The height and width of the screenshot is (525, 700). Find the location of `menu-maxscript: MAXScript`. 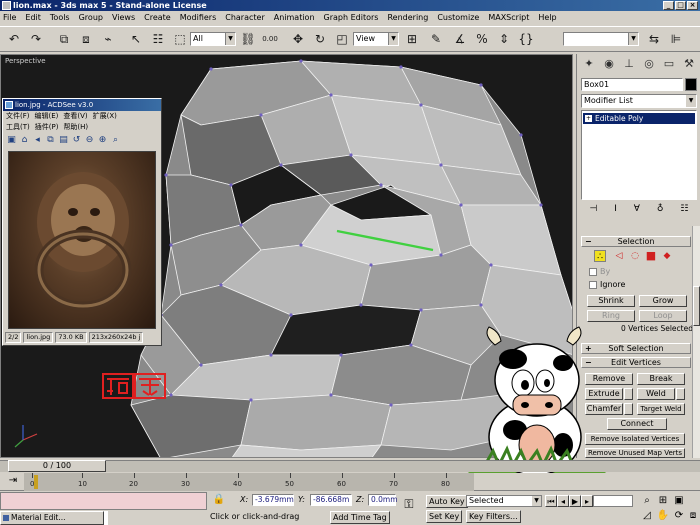

menu-maxscript: MAXScript is located at coordinates (508, 18).